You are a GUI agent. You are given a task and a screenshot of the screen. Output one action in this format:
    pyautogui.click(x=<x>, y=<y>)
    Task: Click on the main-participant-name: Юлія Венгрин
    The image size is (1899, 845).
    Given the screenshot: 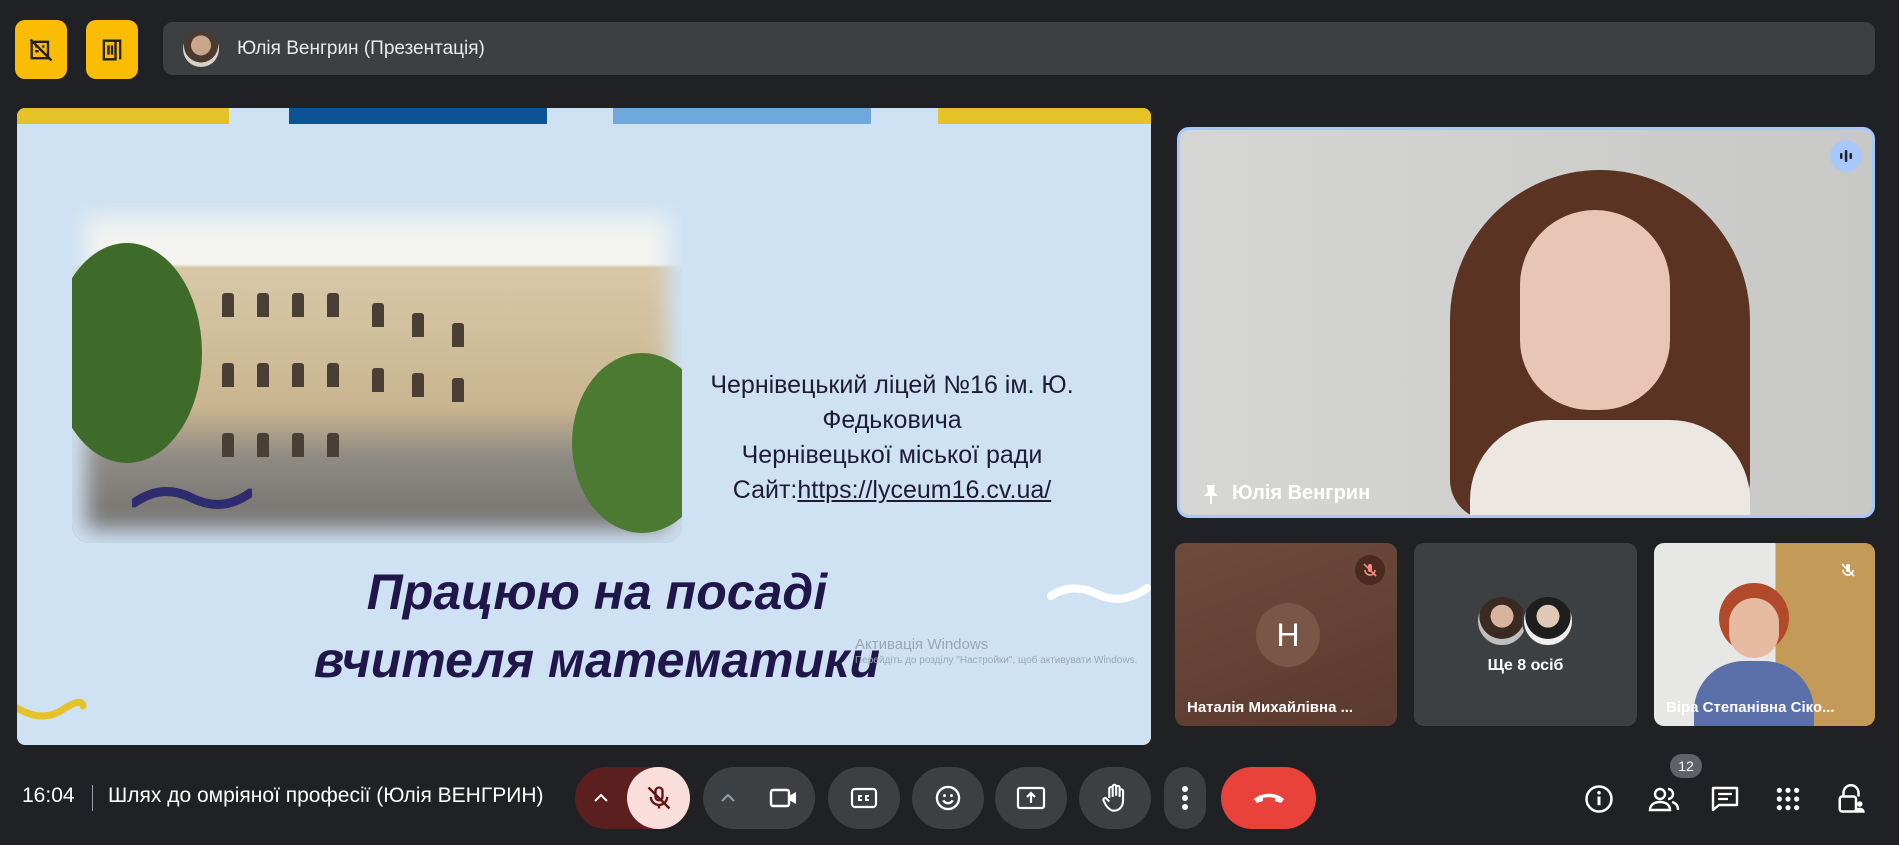 What is the action you would take?
    pyautogui.click(x=1301, y=493)
    